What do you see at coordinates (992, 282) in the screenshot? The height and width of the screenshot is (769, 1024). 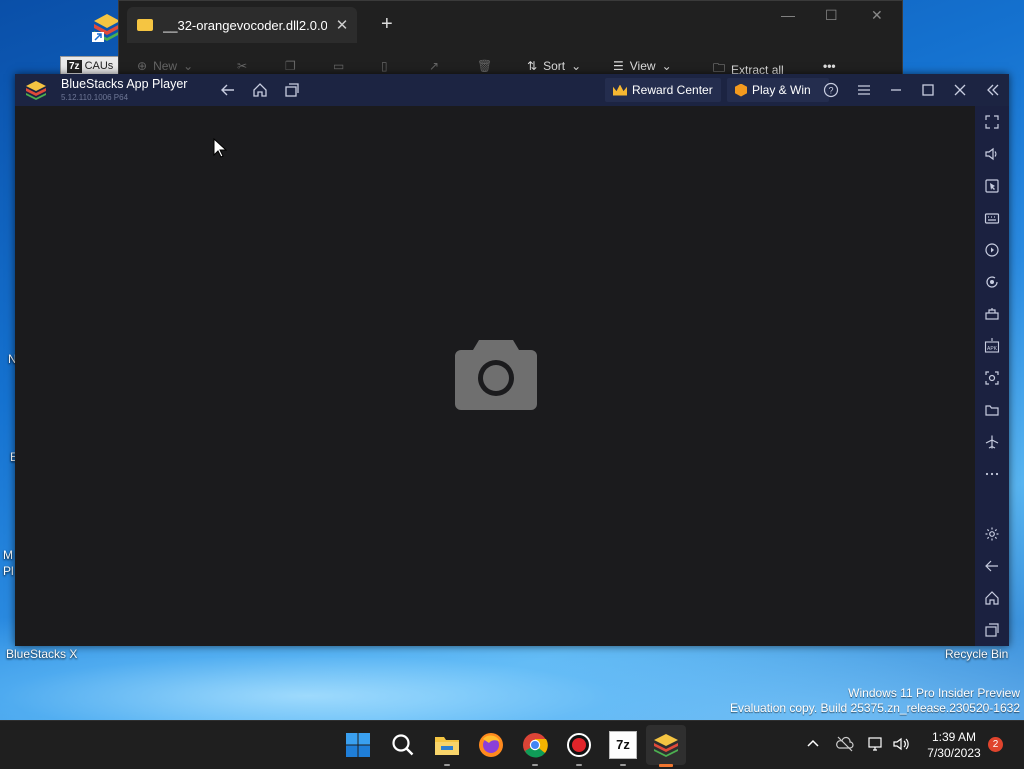 I see `rotate-icon` at bounding box center [992, 282].